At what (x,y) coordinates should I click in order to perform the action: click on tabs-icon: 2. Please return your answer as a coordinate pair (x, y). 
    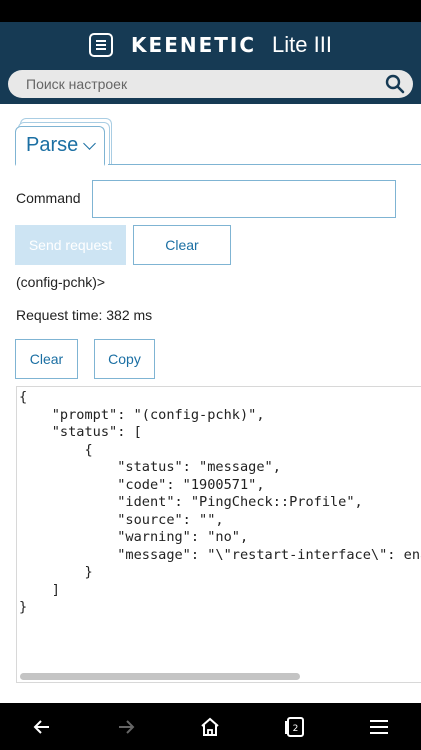
    Looking at the image, I should click on (294, 726).